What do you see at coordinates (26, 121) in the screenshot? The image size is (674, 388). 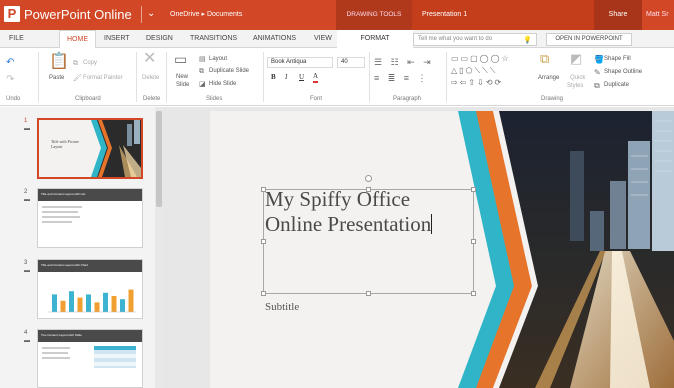 I see `slide-number: 1` at bounding box center [26, 121].